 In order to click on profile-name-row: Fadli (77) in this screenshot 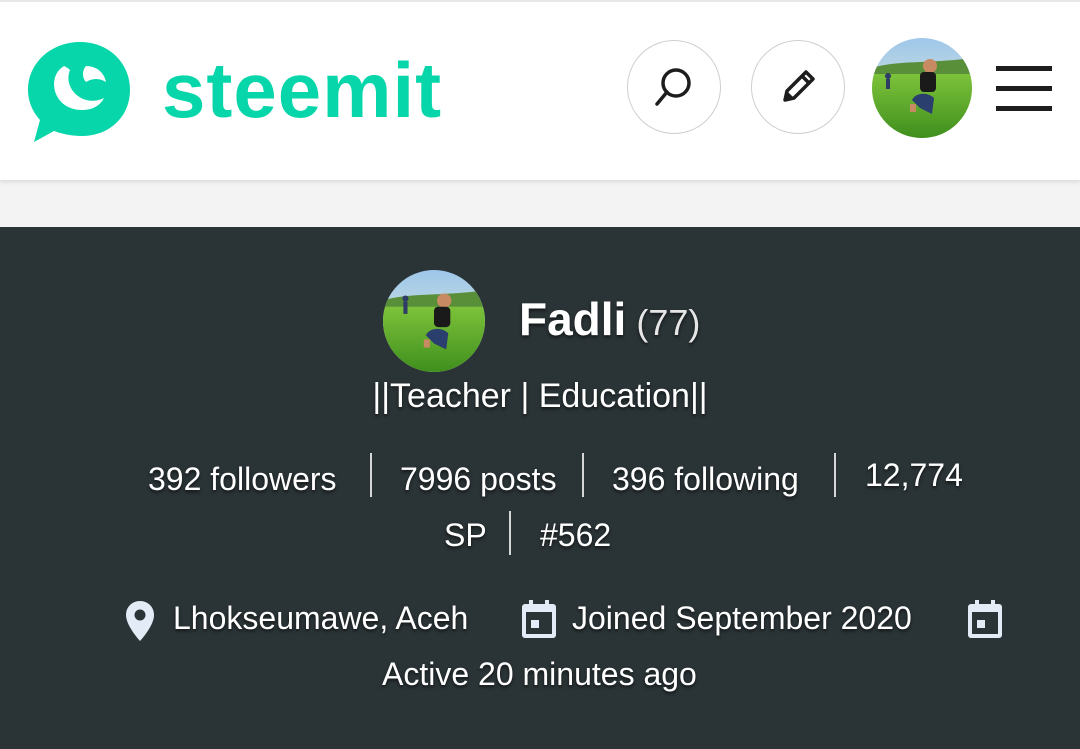, I will do `click(609, 319)`.